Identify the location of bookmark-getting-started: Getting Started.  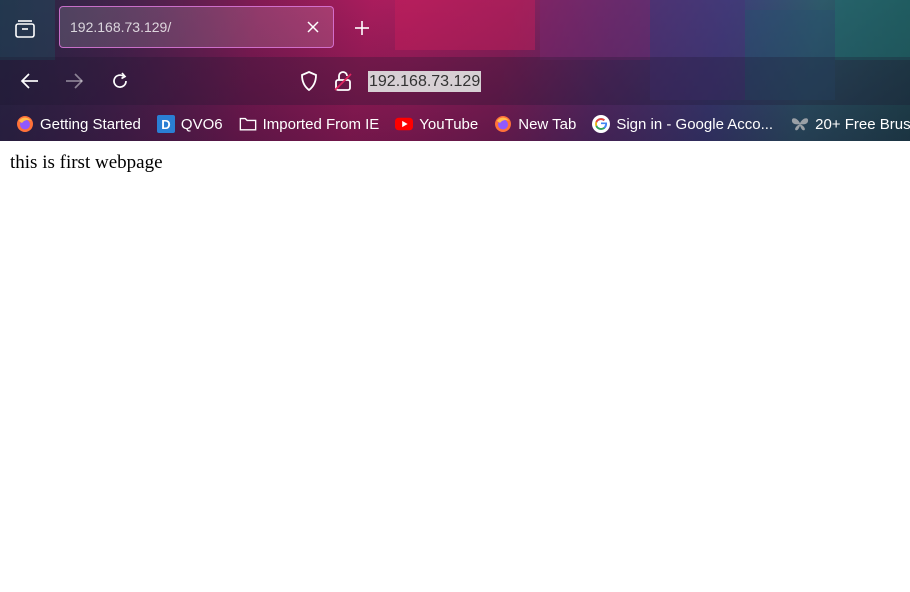
(78, 124).